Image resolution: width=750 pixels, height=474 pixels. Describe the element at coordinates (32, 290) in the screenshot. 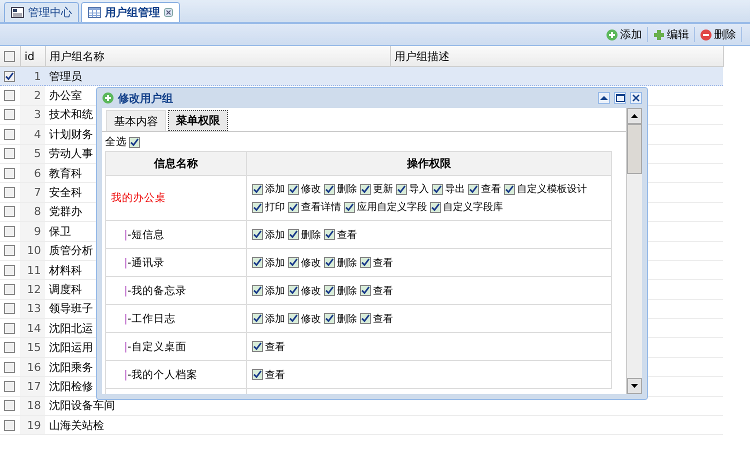

I see `row-number: 12` at that location.